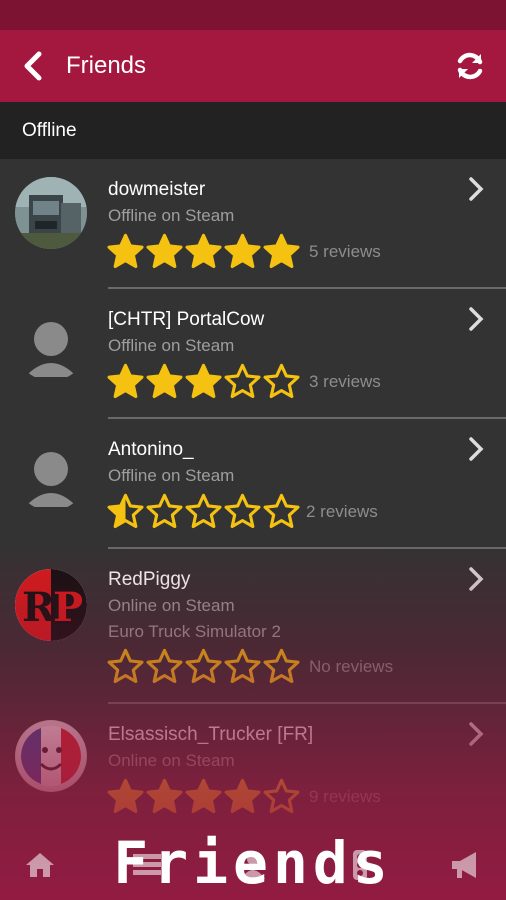  I want to click on svg-text: R, so click(39, 607).